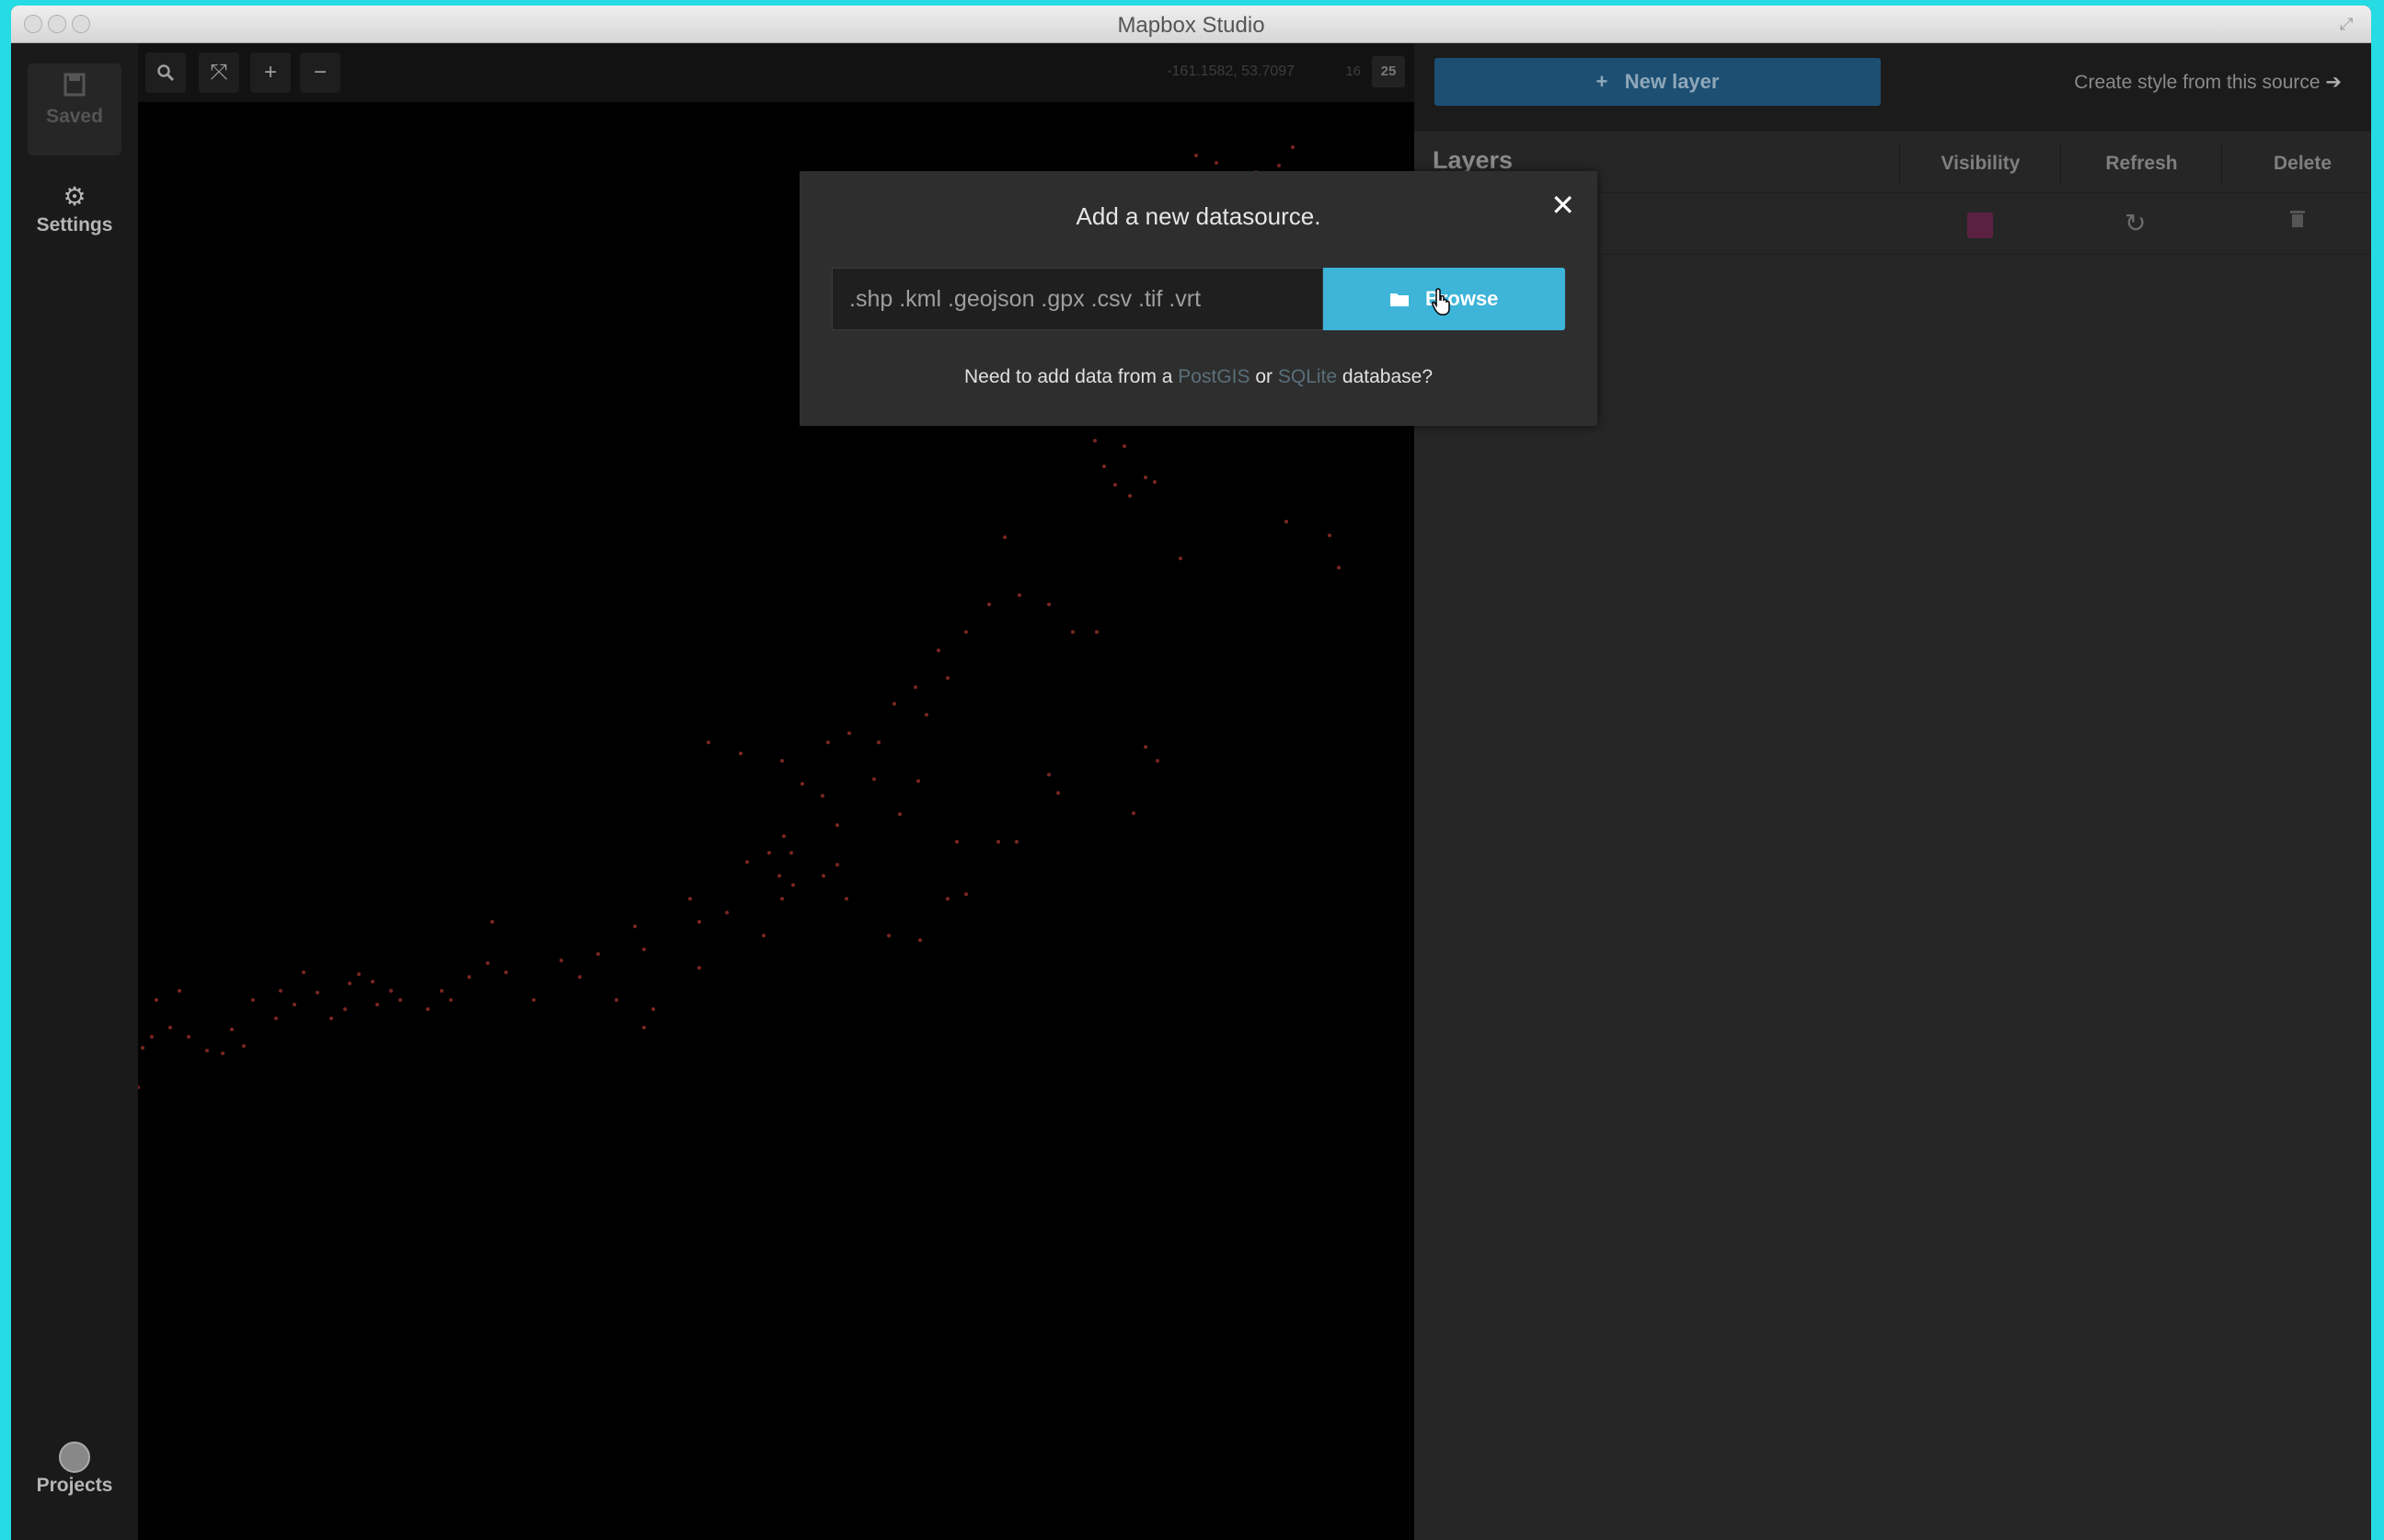 Image resolution: width=2384 pixels, height=1540 pixels. Describe the element at coordinates (1214, 376) in the screenshot. I see `postgis-link: PostGIS` at that location.